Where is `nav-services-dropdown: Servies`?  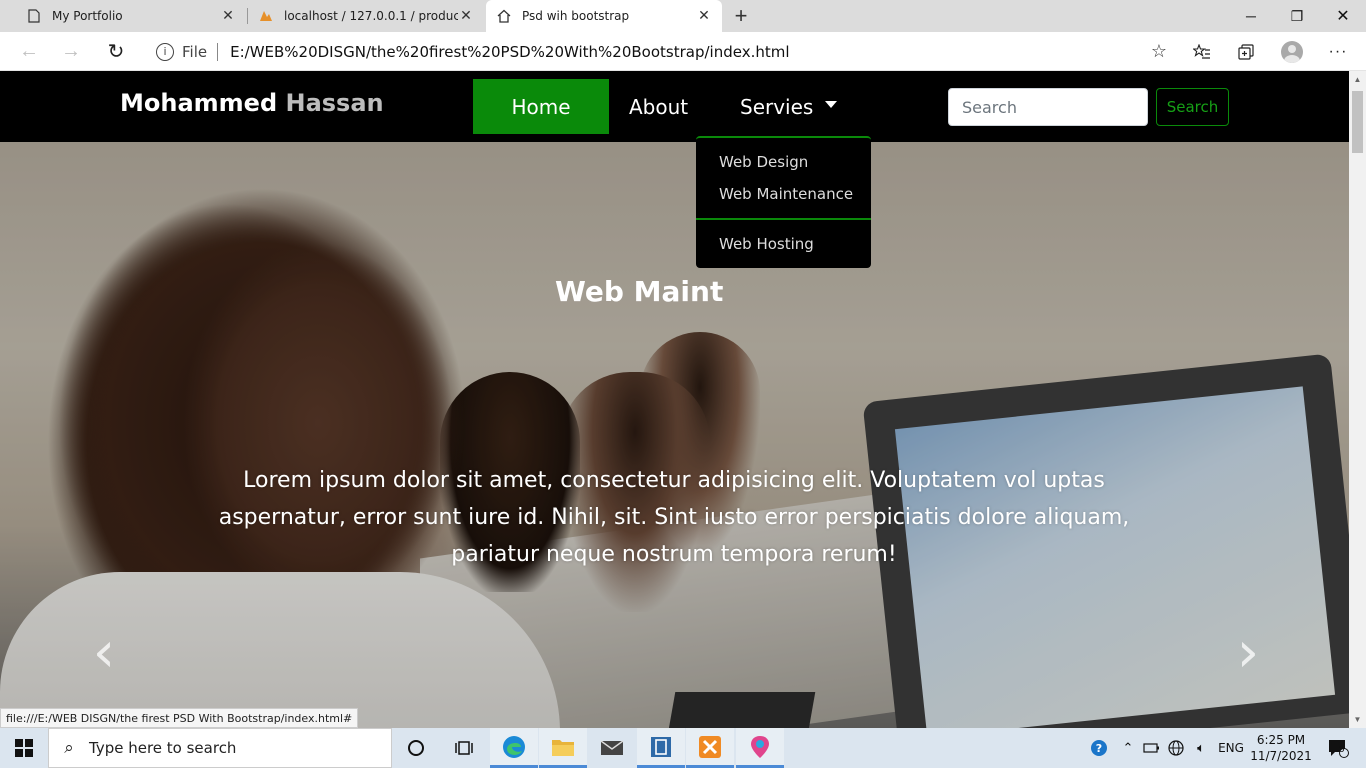 nav-services-dropdown: Servies is located at coordinates (789, 106).